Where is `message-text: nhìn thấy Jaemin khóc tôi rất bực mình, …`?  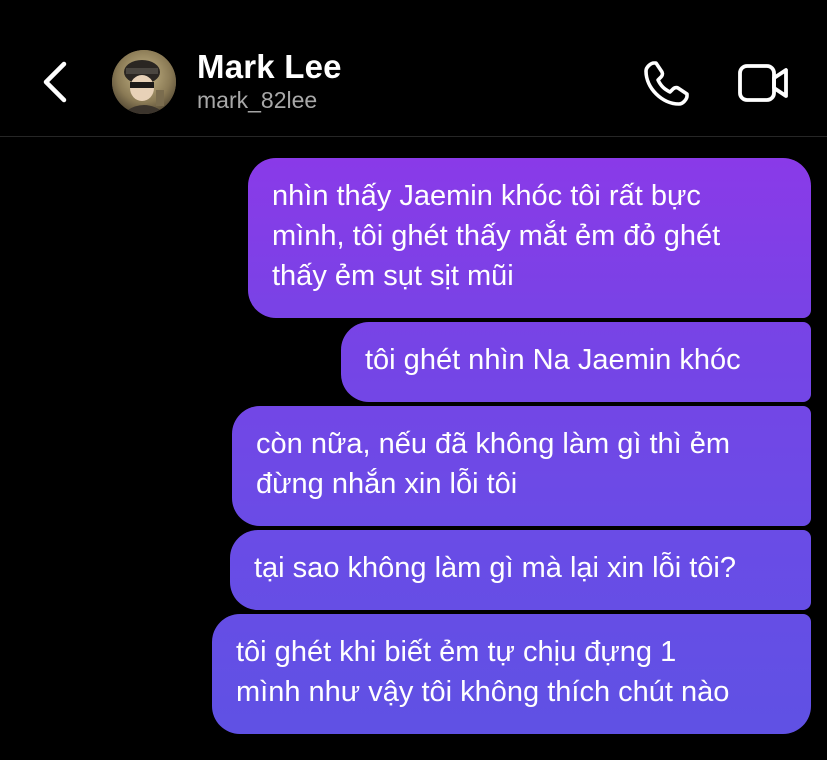
message-text: nhìn thấy Jaemin khóc tôi rất bực mình, … is located at coordinates (496, 236).